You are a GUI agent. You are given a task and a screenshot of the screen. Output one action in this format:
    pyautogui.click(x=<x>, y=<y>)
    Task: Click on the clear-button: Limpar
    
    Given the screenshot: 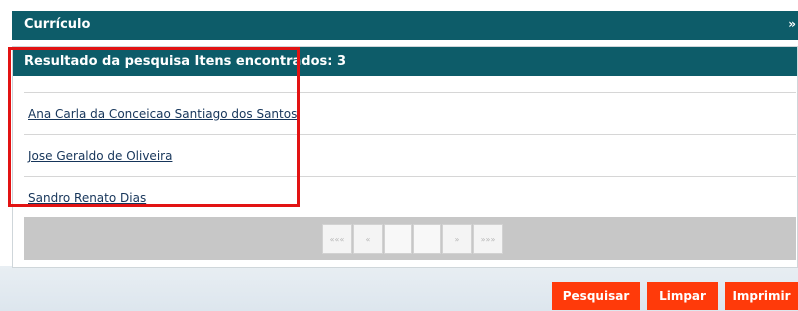 What is the action you would take?
    pyautogui.click(x=682, y=296)
    